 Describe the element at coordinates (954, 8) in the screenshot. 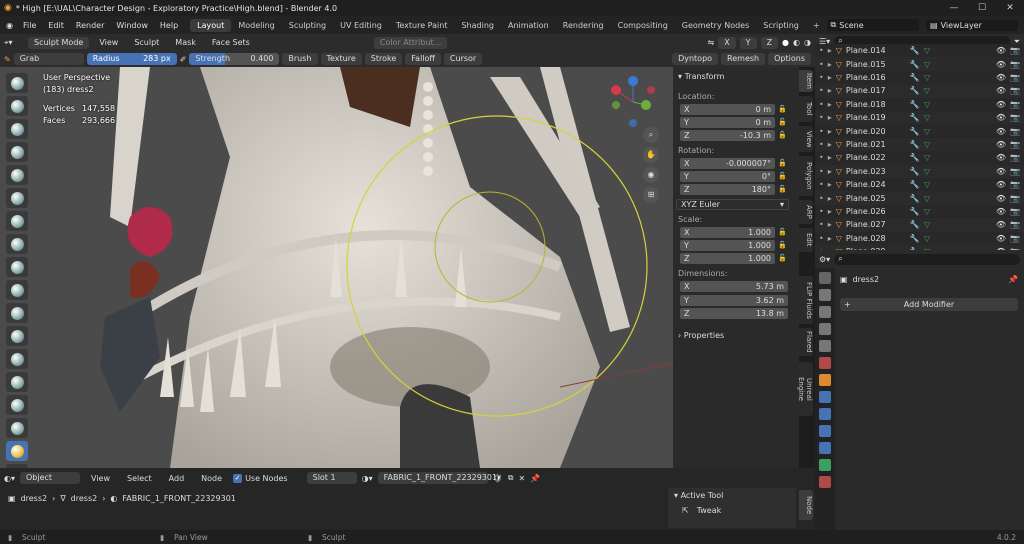

I see `minimize-icon: —` at that location.